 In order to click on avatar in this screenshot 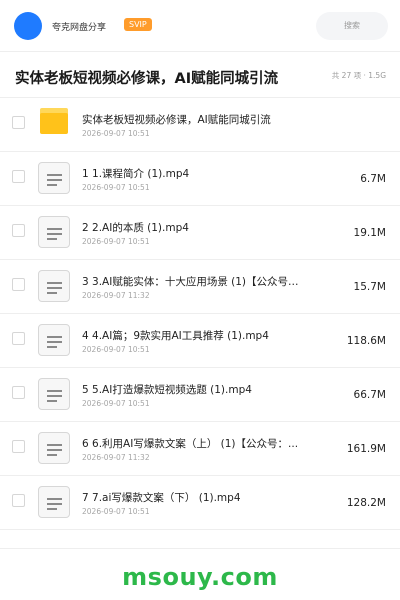, I will do `click(28, 26)`.